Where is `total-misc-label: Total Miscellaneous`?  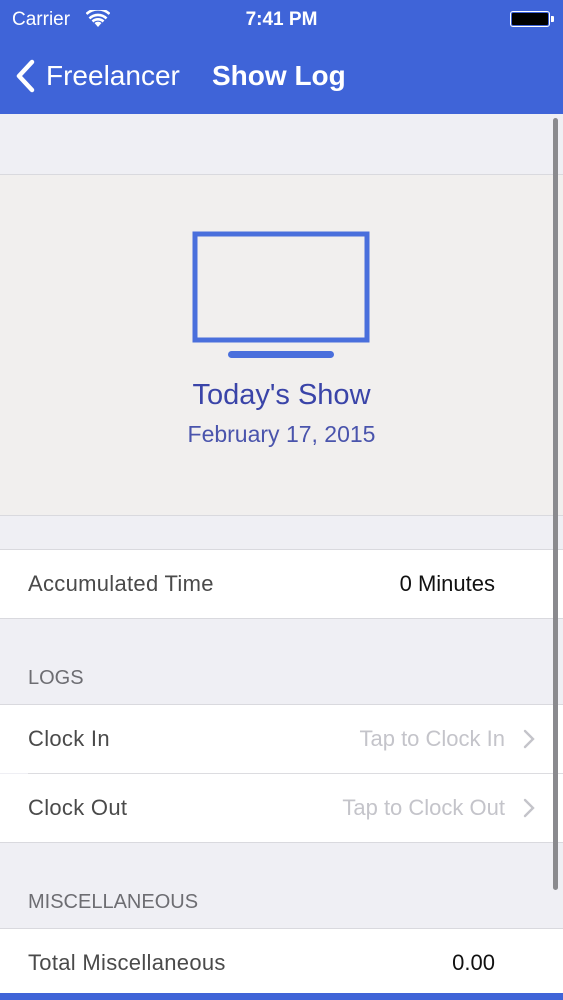 total-misc-label: Total Miscellaneous is located at coordinates (127, 962).